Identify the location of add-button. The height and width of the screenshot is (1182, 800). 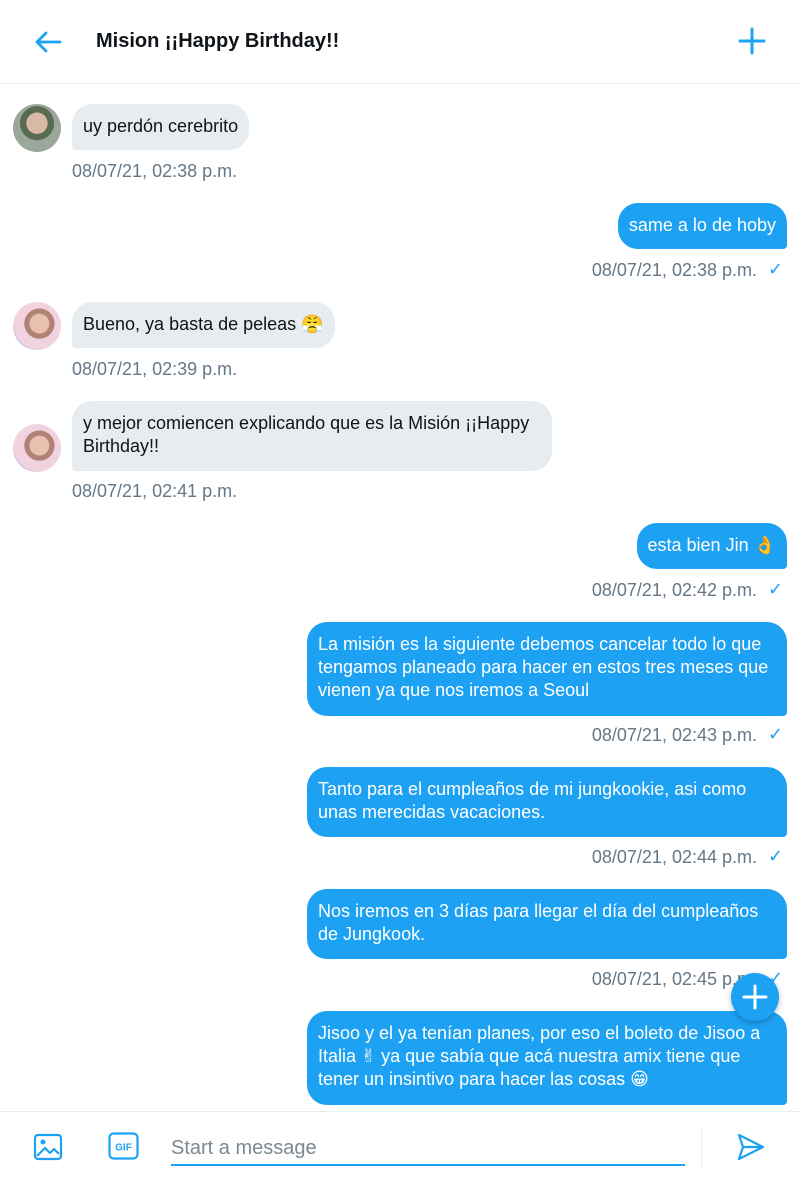
(752, 41).